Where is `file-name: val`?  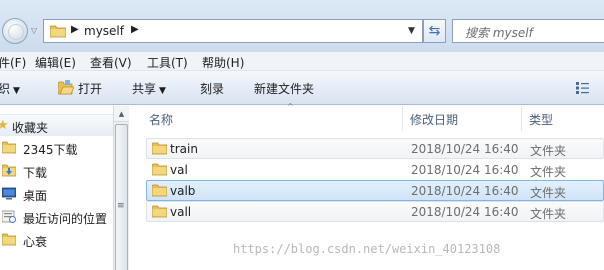 file-name: val is located at coordinates (179, 170).